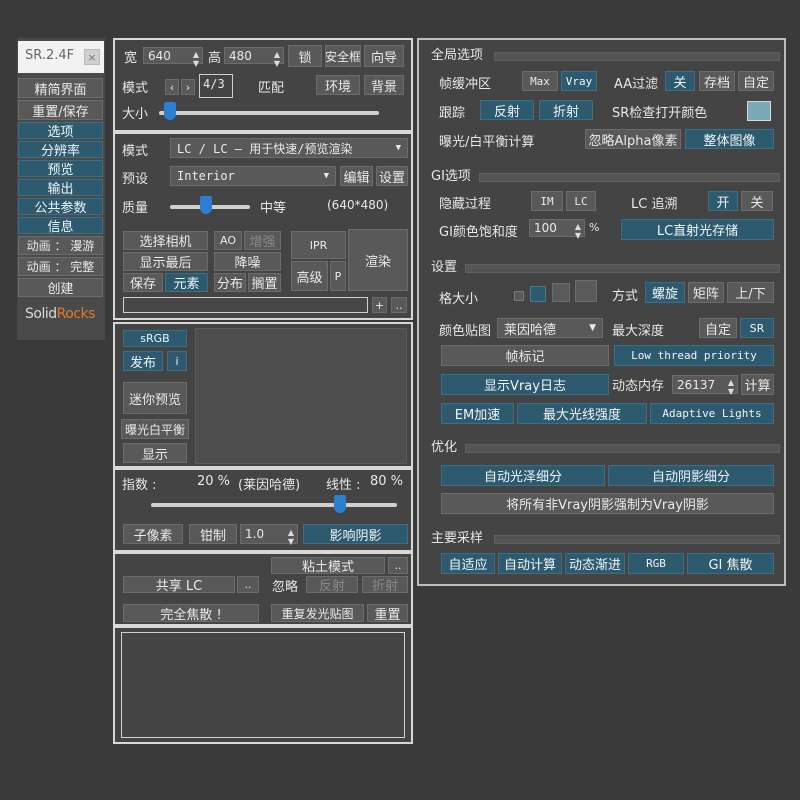 This screenshot has height=800, width=800. I want to click on sidebar-item-common: 公共参数, so click(60, 206).